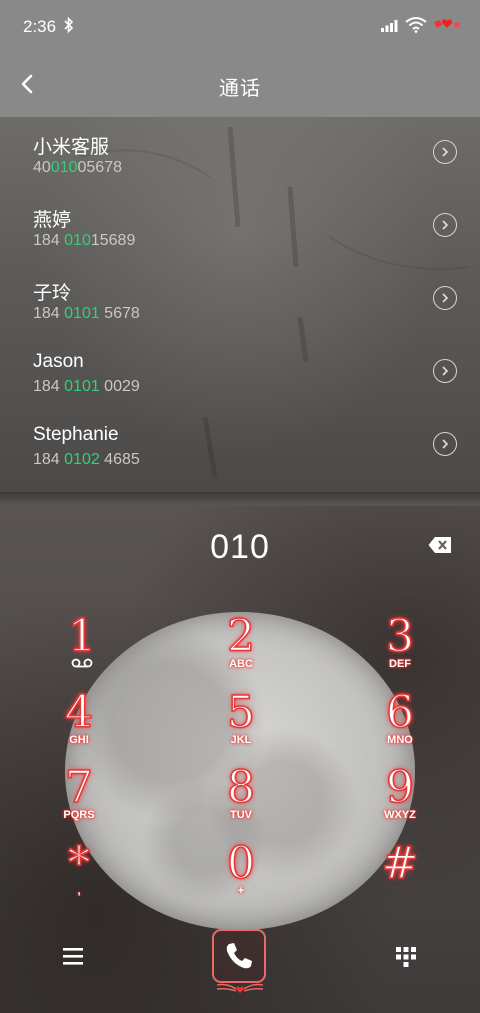 This screenshot has height=1013, width=480. I want to click on key-digit: 9, so click(400, 787).